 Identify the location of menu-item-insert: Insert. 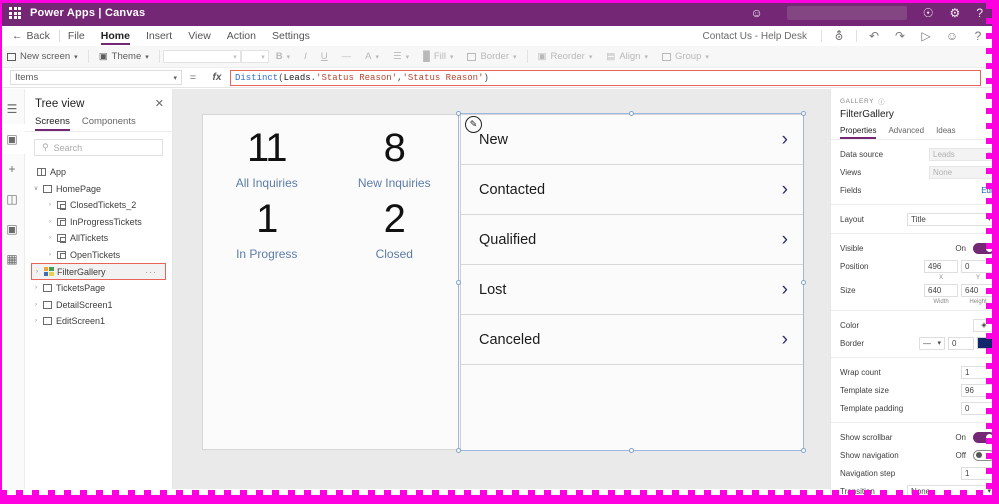
(159, 36).